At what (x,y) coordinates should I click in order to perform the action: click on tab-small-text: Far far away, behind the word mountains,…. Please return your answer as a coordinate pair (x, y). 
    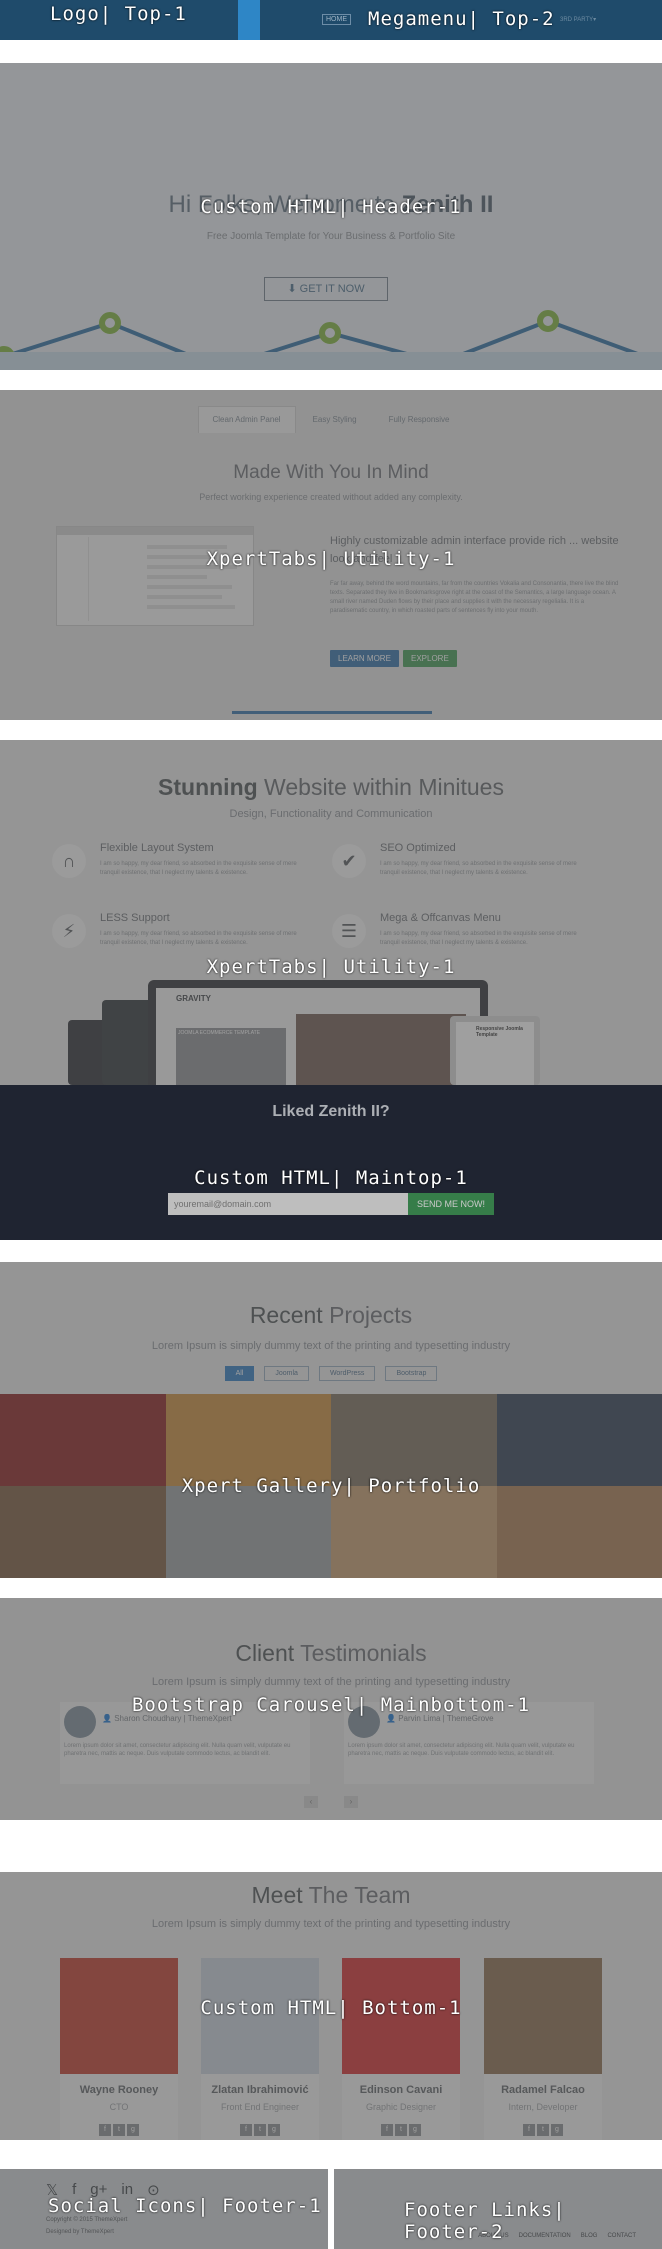
    Looking at the image, I should click on (474, 597).